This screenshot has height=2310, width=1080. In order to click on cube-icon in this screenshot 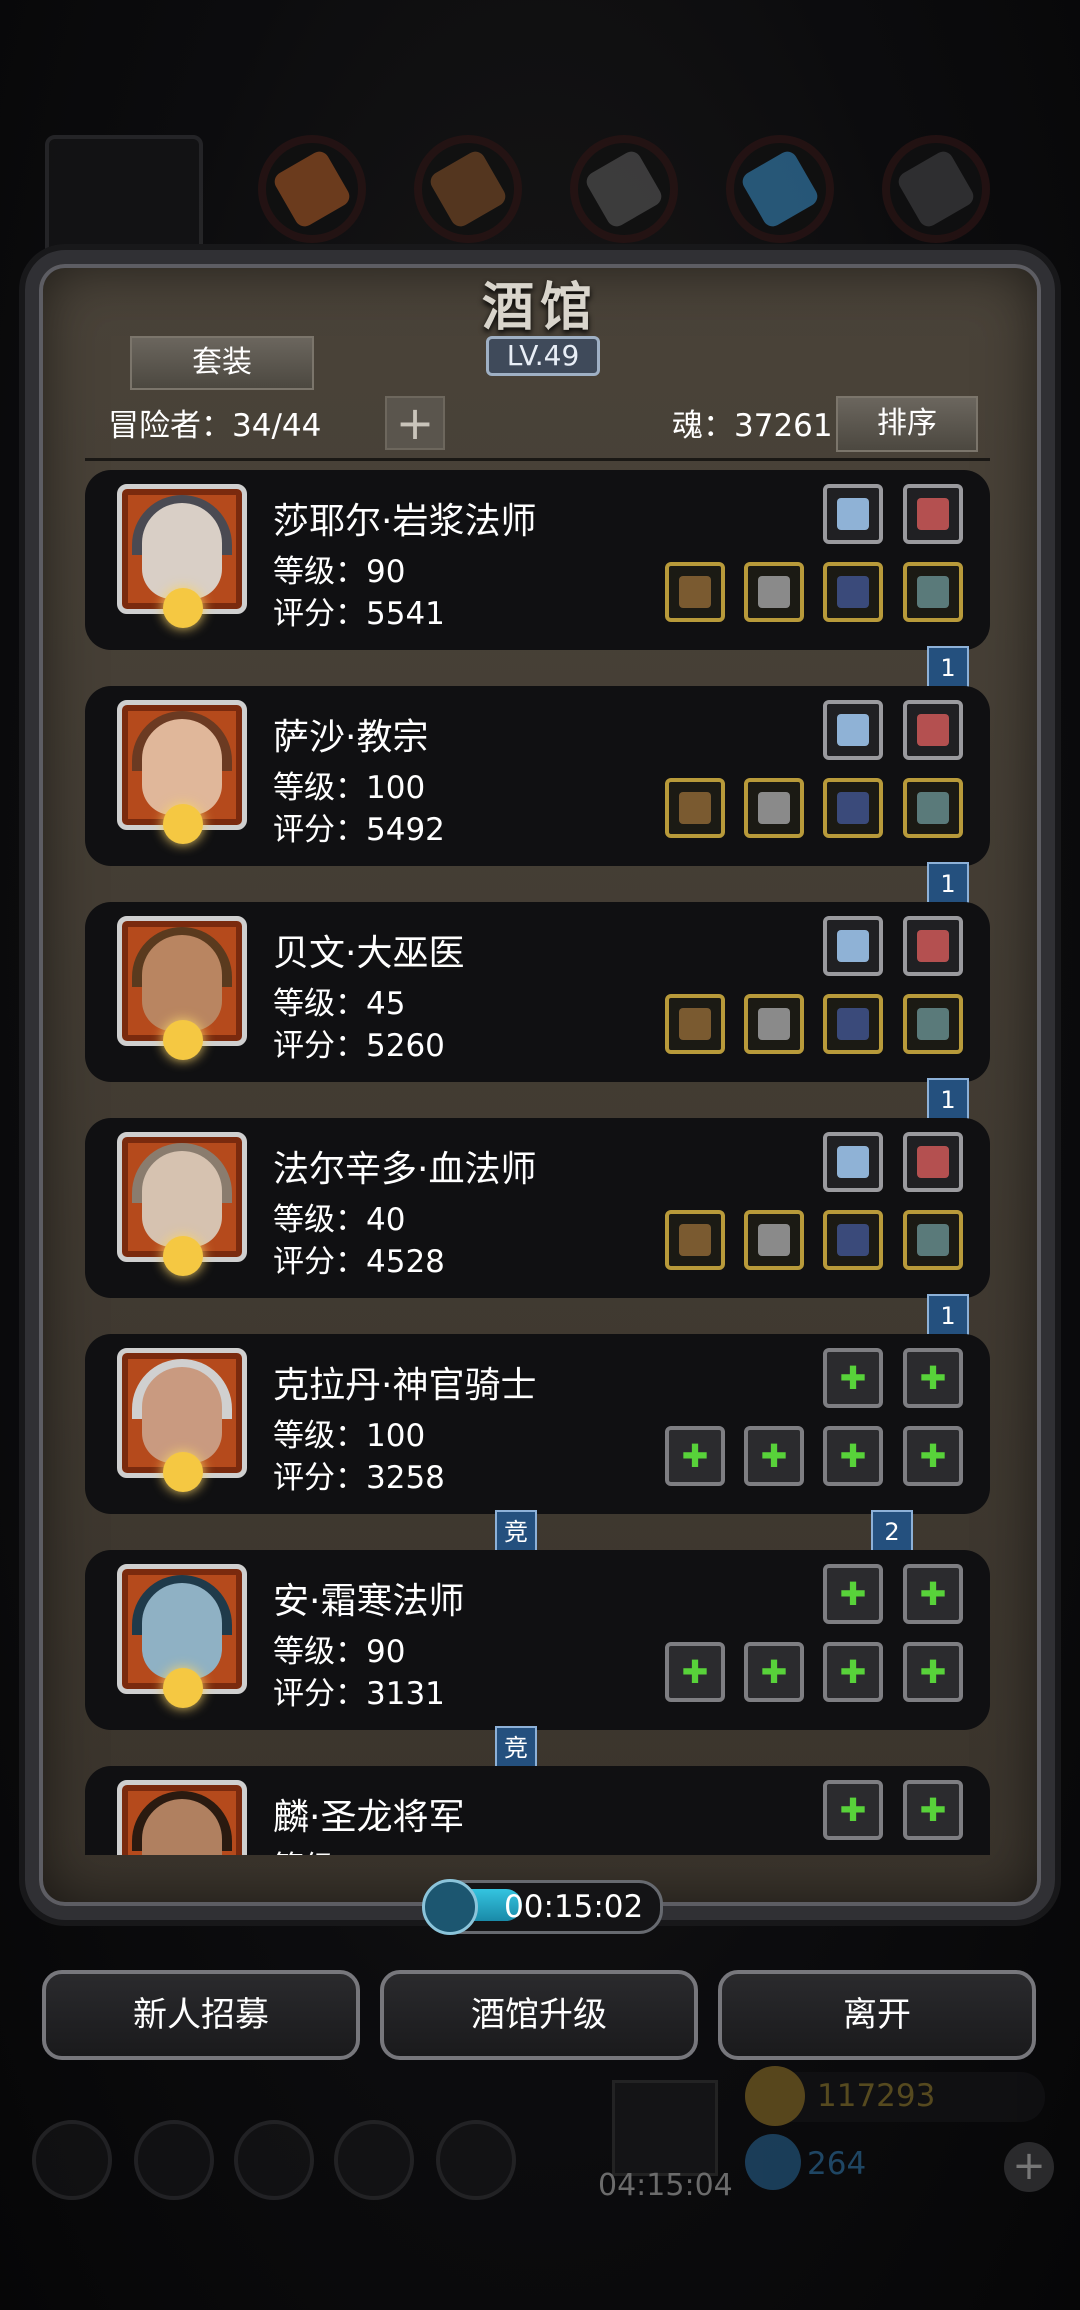, I will do `click(476, 2160)`.